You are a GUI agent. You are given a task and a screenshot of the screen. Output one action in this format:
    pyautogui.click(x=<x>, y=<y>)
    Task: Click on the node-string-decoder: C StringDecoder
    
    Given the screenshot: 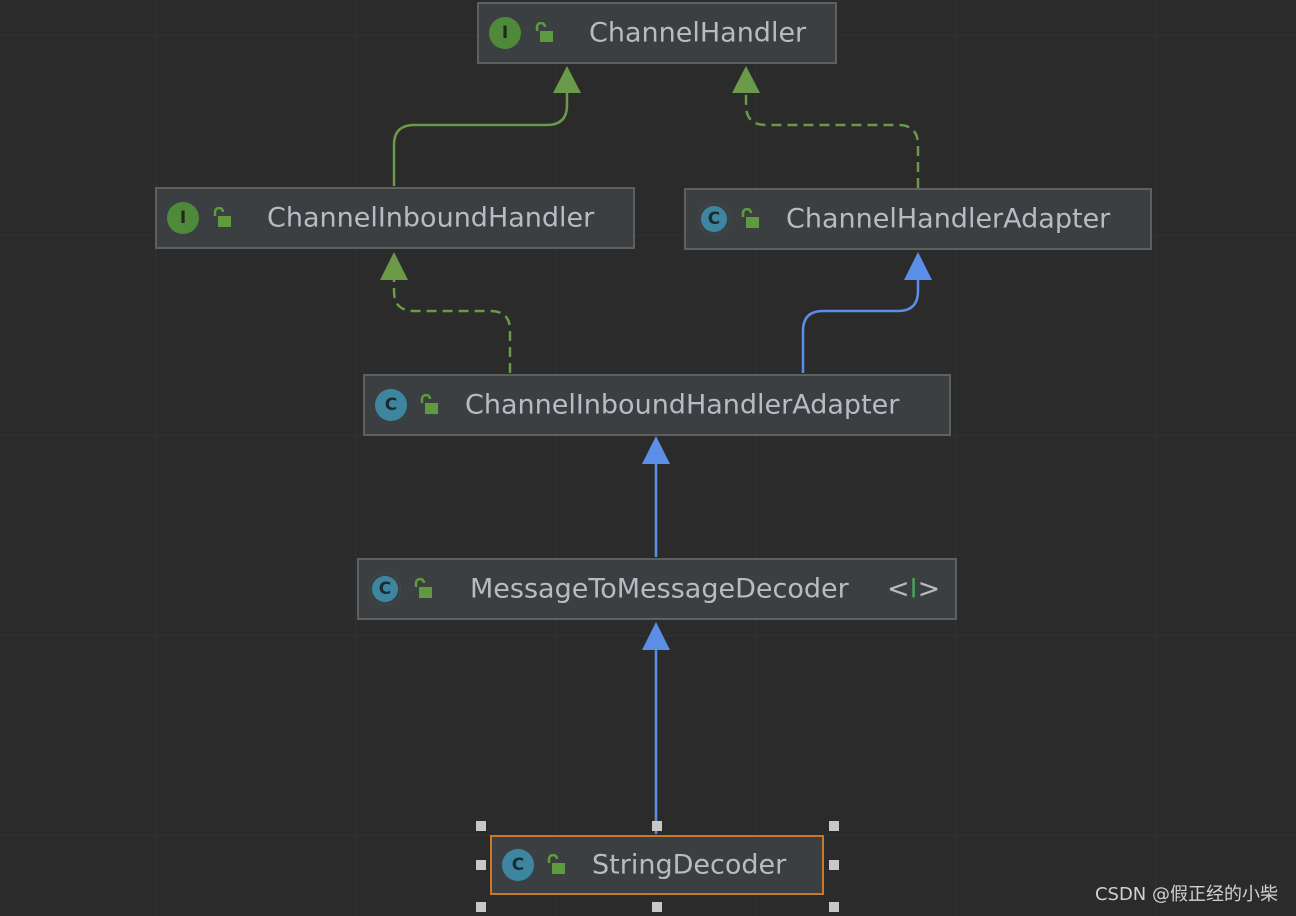 What is the action you would take?
    pyautogui.click(x=657, y=865)
    